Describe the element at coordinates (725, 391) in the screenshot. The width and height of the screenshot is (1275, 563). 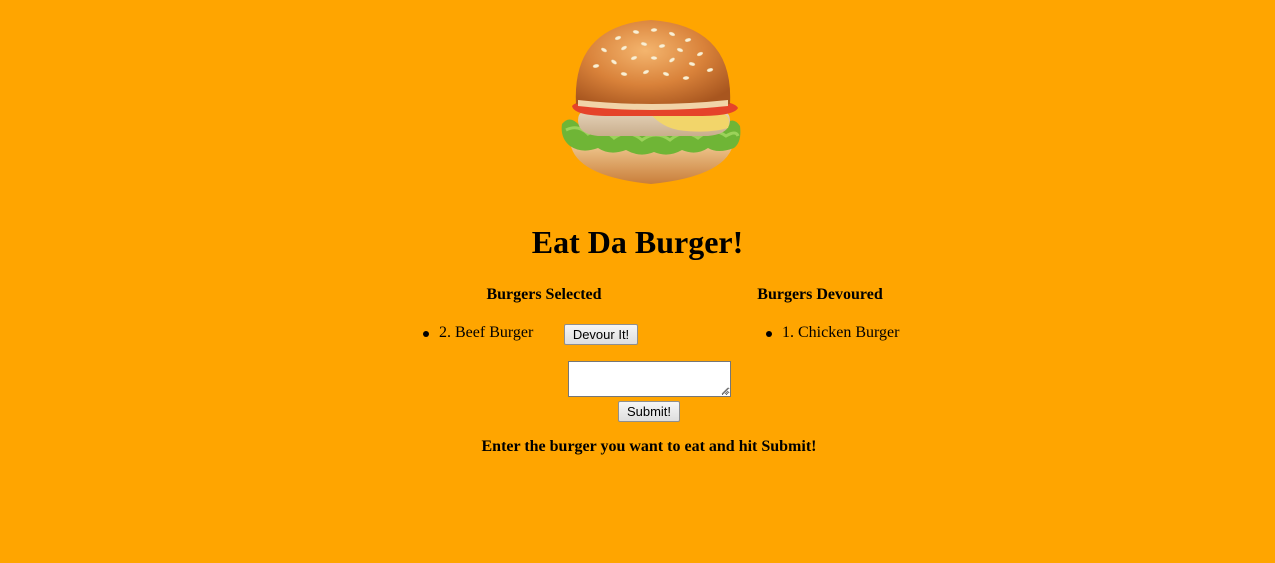
I see `resize-grip-icon` at that location.